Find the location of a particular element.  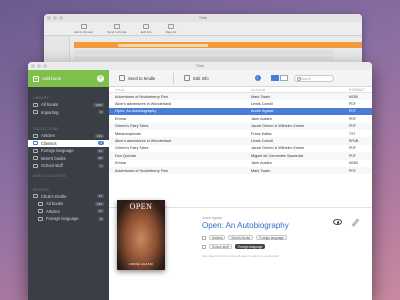

cell-author: Miguel de Cervantes Saavedra is located at coordinates (277, 155).